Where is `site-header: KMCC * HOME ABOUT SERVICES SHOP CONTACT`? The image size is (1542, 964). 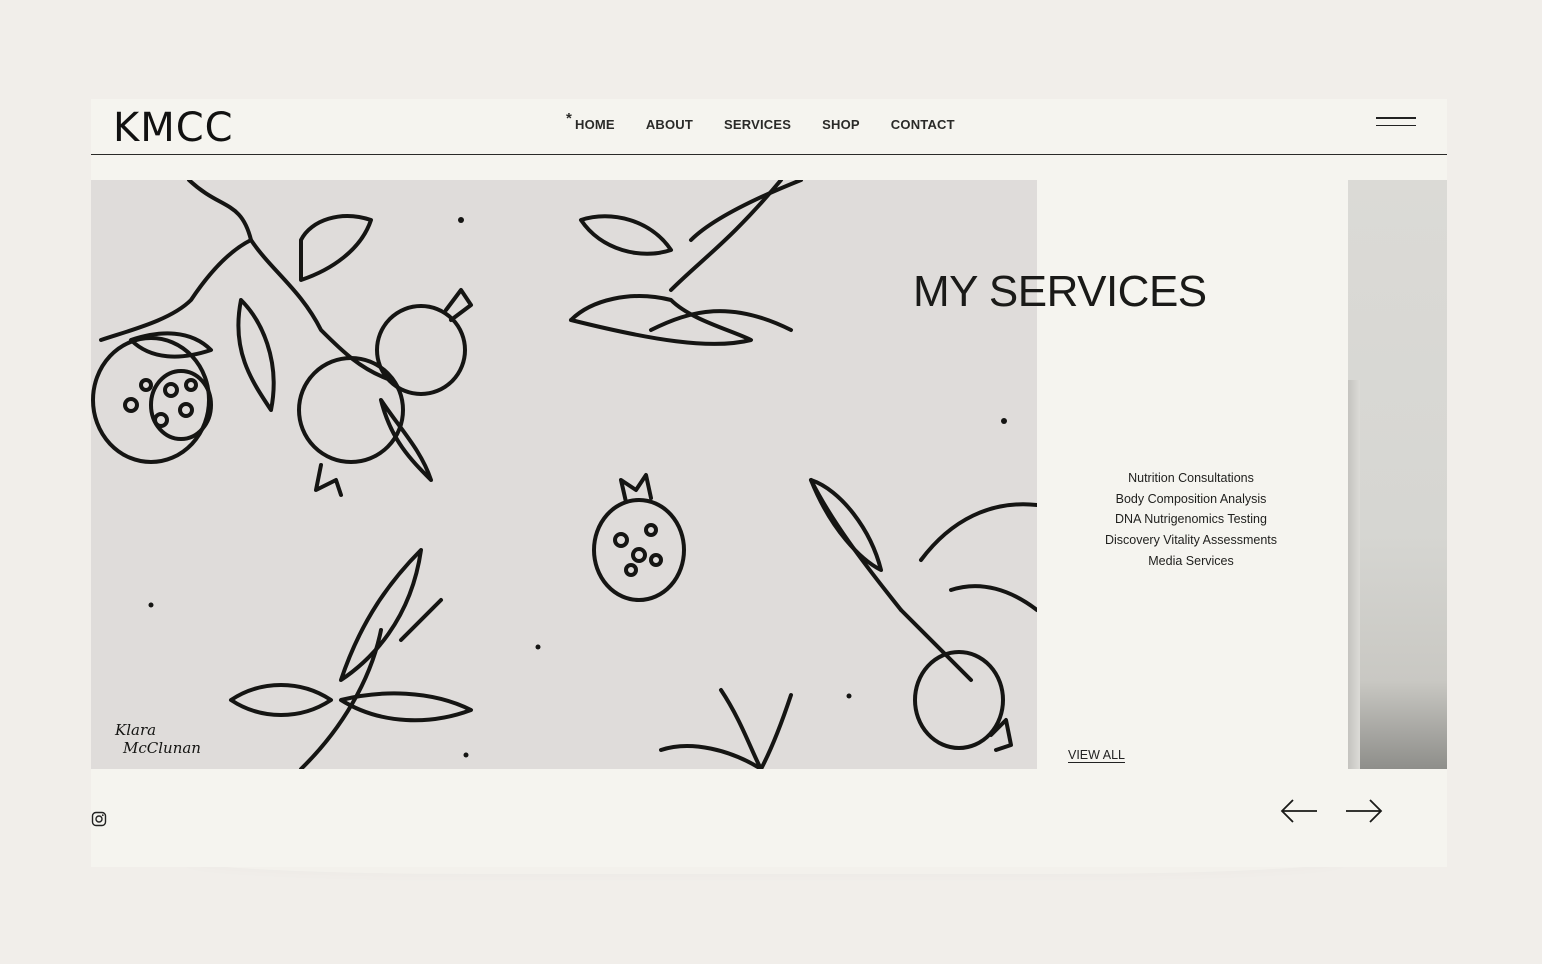 site-header: KMCC * HOME ABOUT SERVICES SHOP CONTACT is located at coordinates (769, 127).